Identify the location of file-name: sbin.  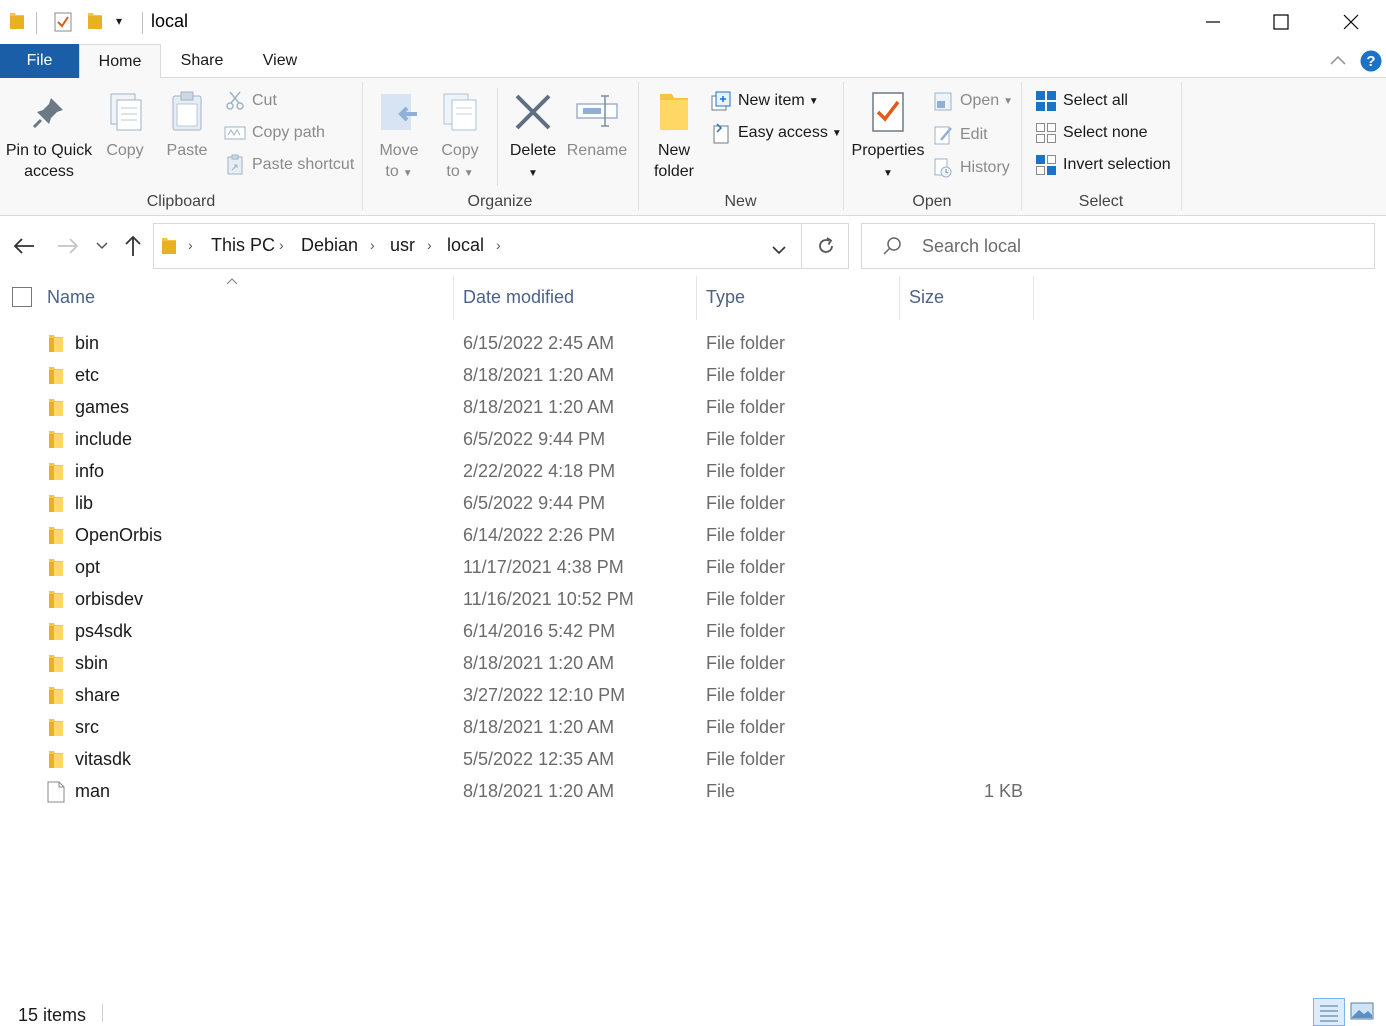
(92, 663).